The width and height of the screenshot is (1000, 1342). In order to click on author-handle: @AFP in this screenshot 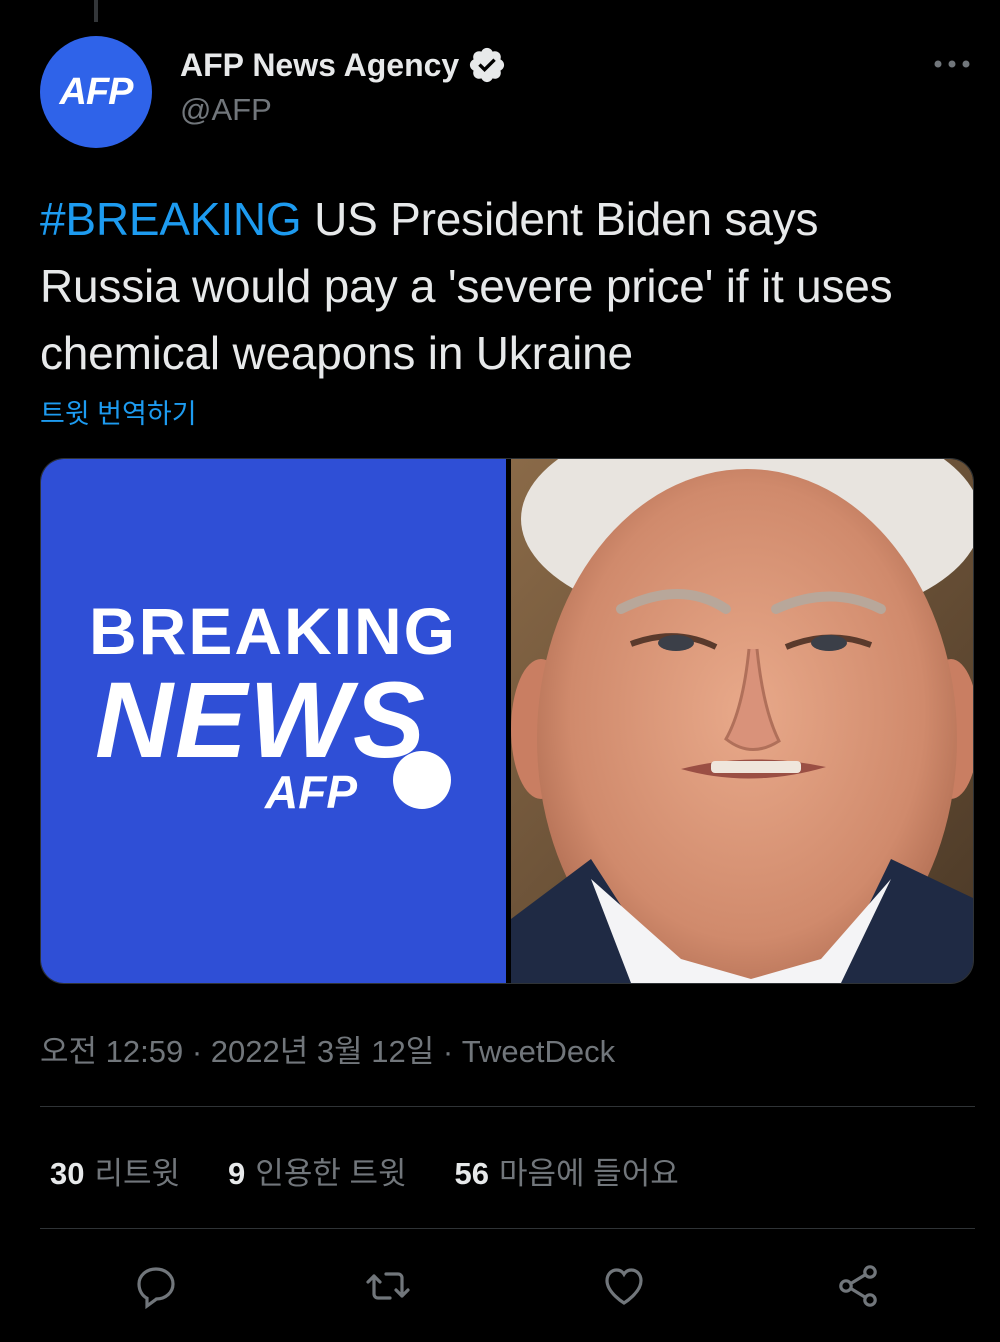, I will do `click(343, 110)`.